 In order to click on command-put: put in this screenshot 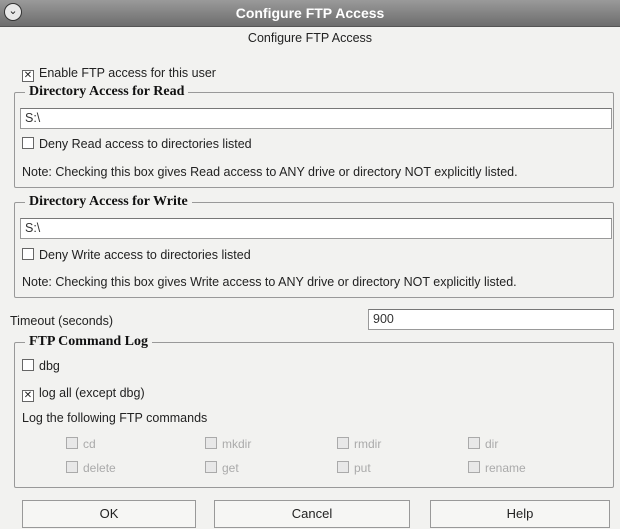, I will do `click(354, 468)`.